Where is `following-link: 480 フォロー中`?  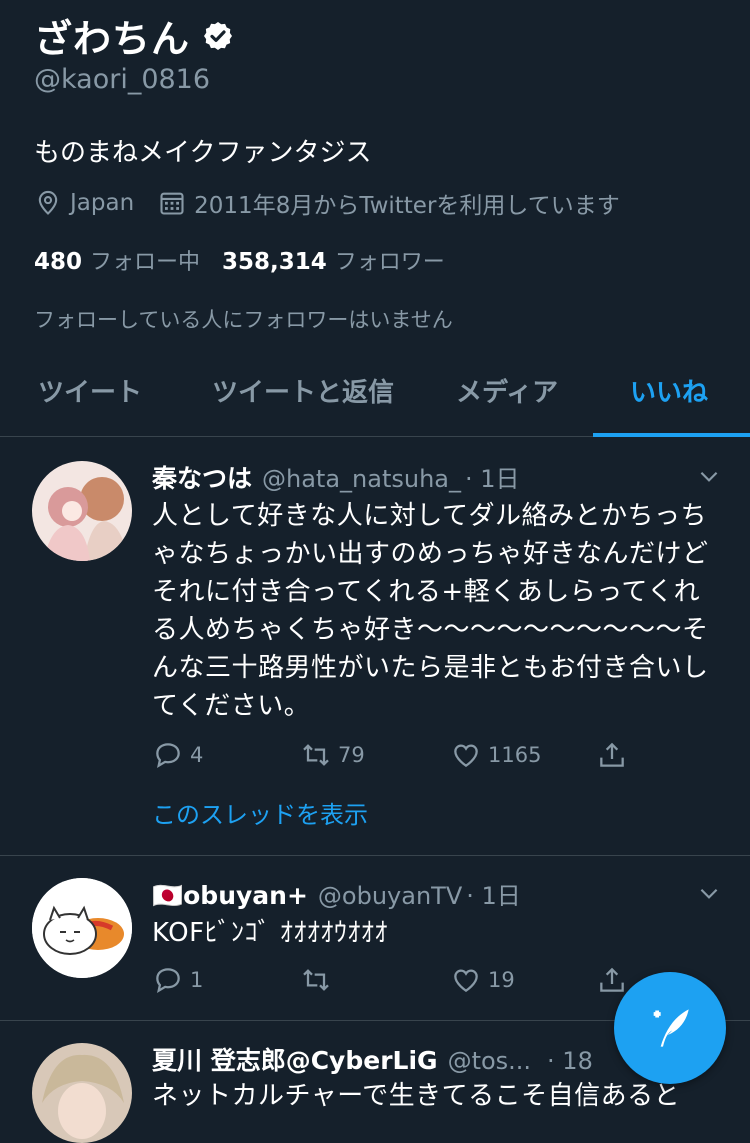 following-link: 480 フォロー中 is located at coordinates (117, 260).